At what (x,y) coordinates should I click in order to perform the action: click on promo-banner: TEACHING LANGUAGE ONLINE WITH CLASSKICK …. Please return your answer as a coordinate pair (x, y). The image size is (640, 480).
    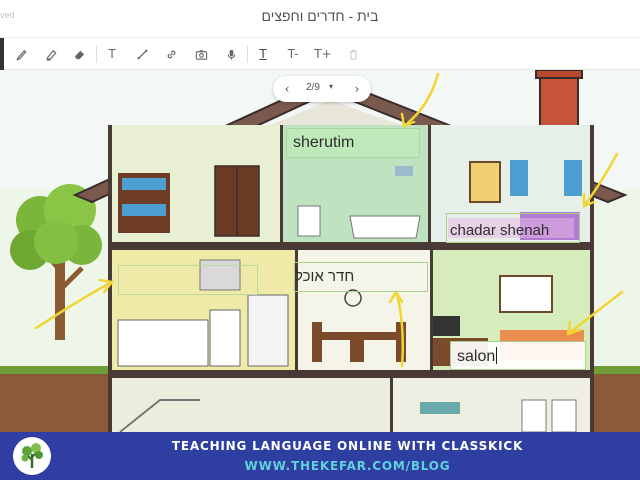
    Looking at the image, I should click on (320, 456).